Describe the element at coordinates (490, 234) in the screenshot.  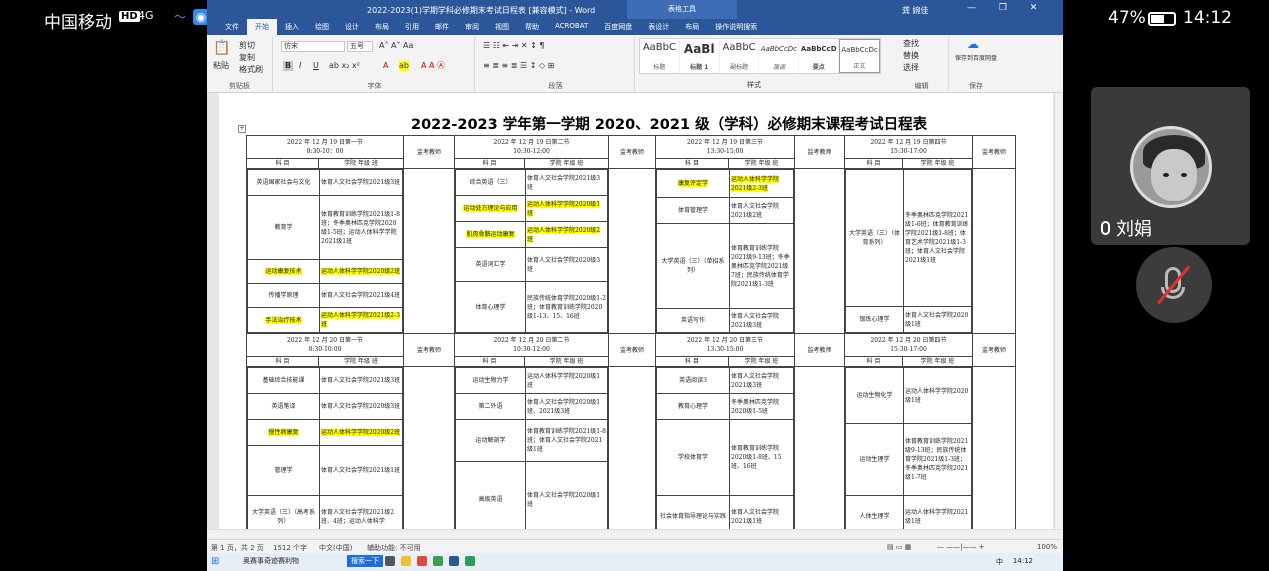
I see `exam-subject: 肌肉骨骼运动康复` at that location.